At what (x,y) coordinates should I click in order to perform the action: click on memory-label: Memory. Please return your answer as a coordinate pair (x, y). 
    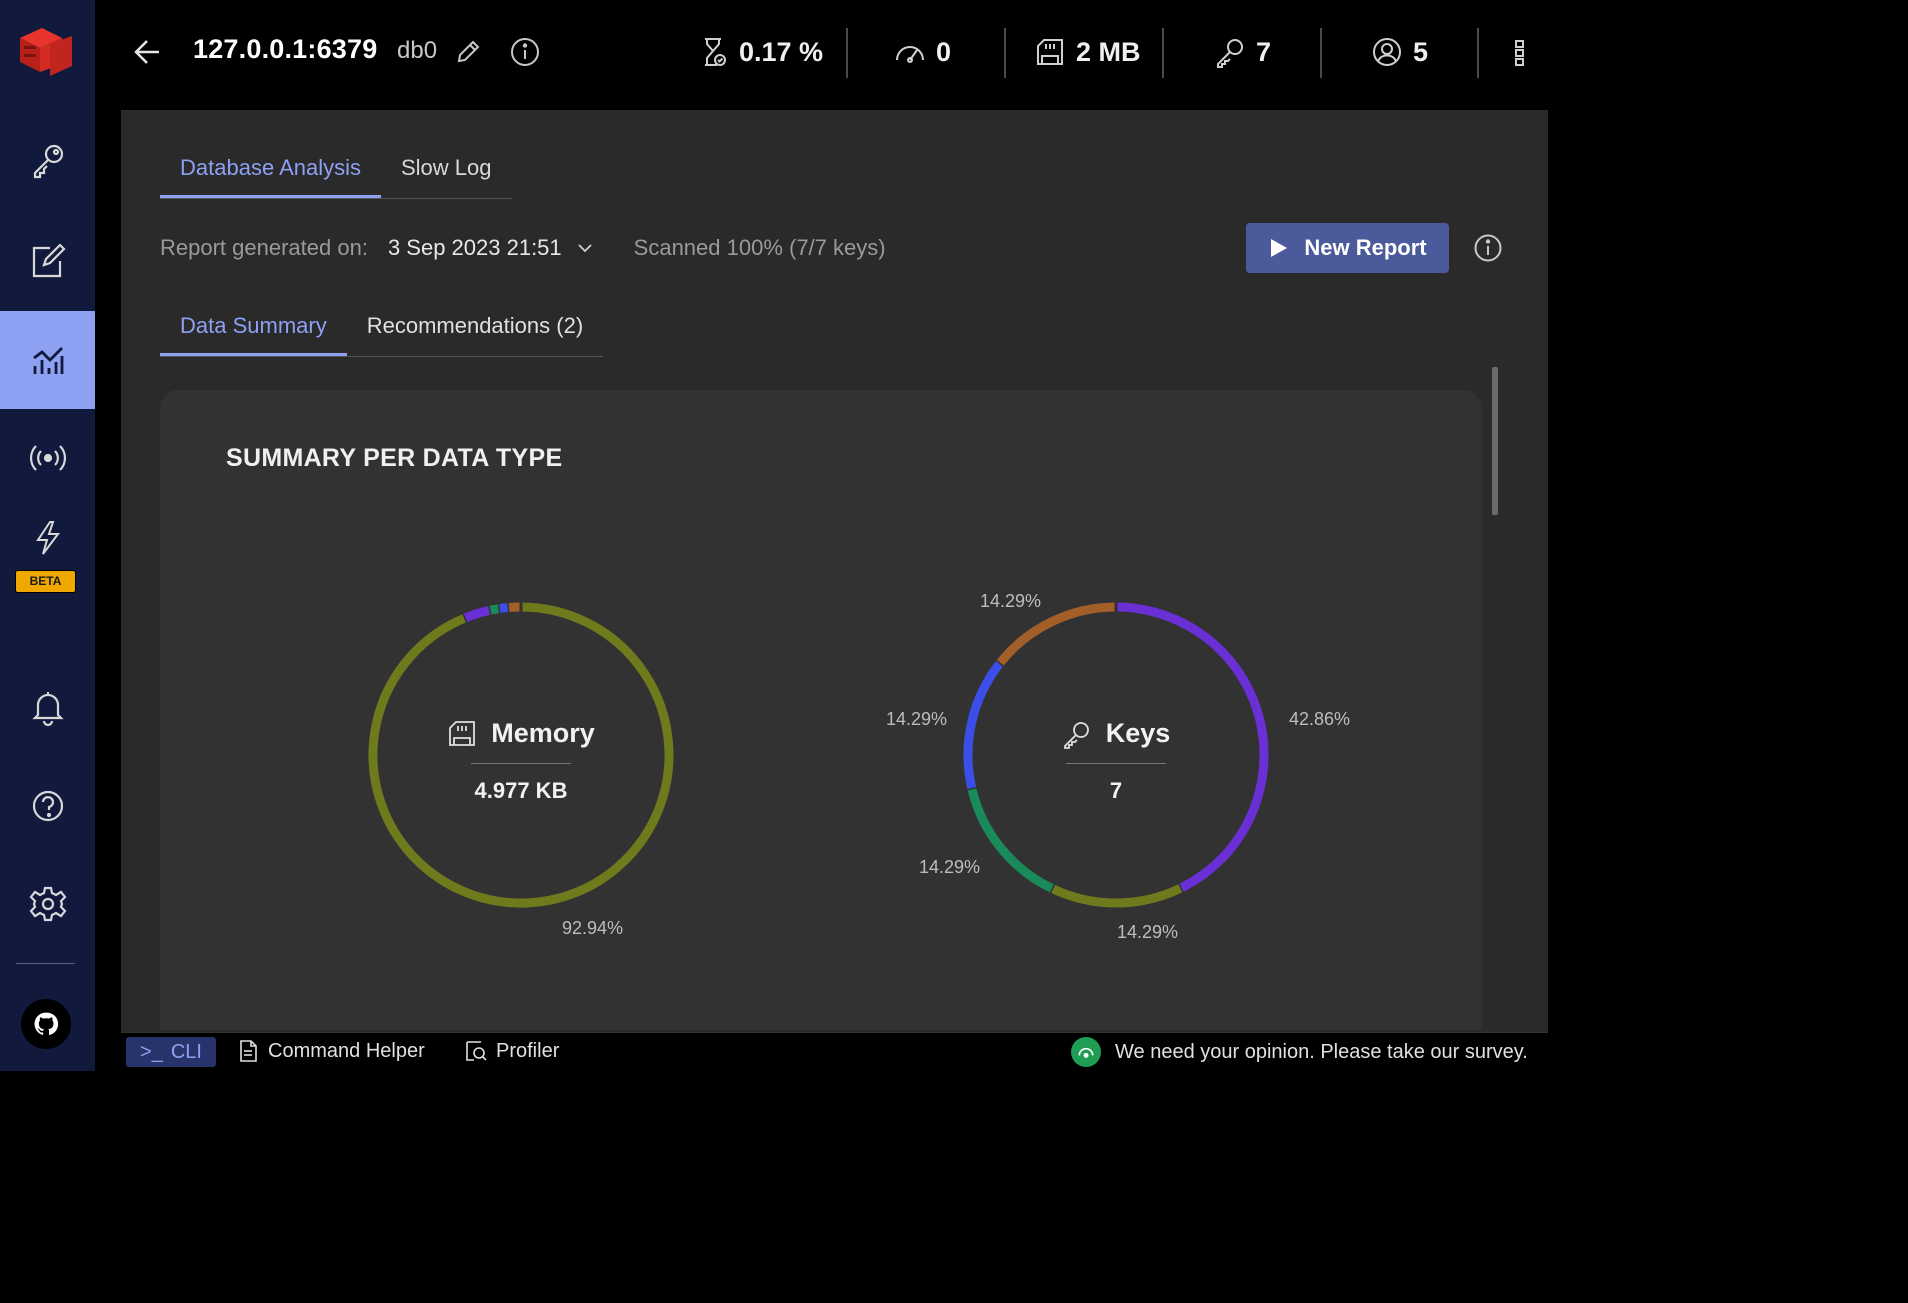
    Looking at the image, I should click on (543, 733).